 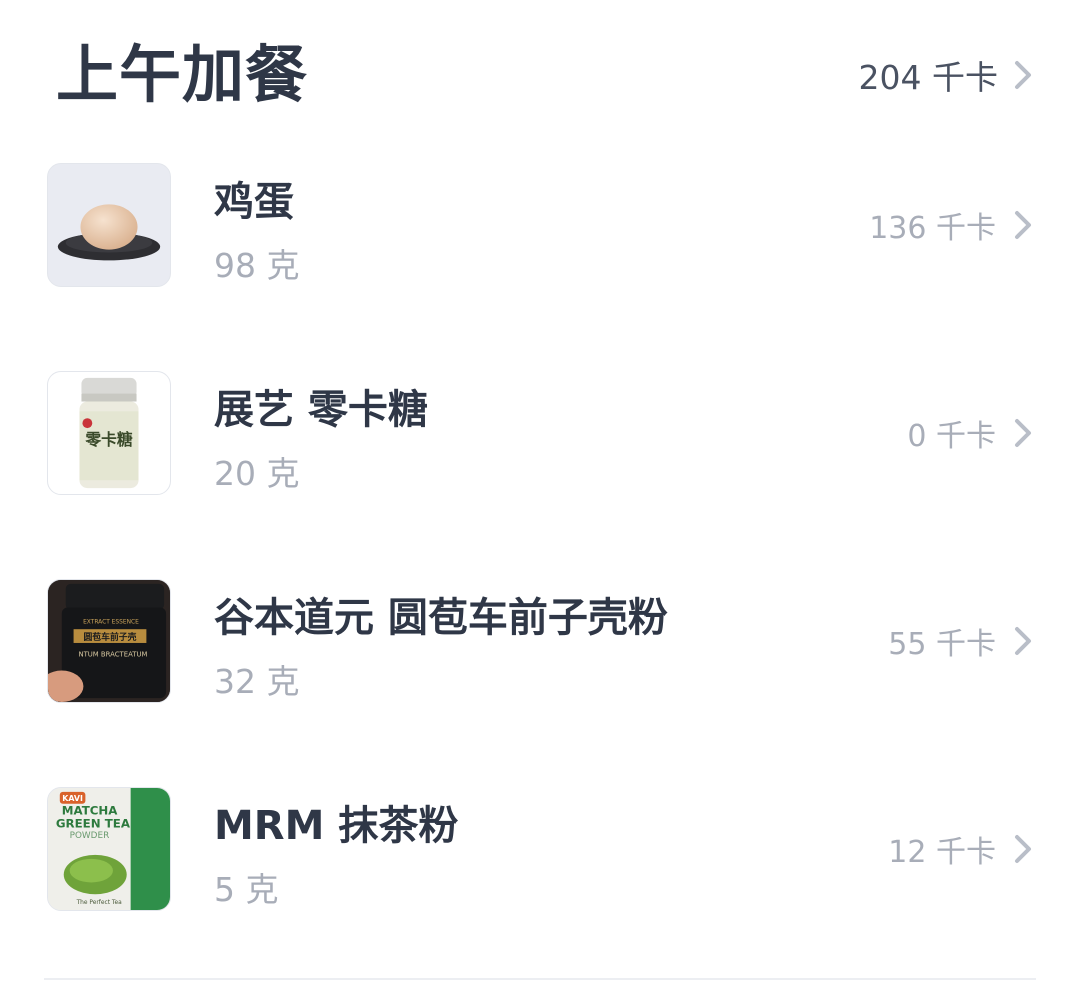 What do you see at coordinates (72, 798) in the screenshot?
I see `bag-brand-text: KAVI` at bounding box center [72, 798].